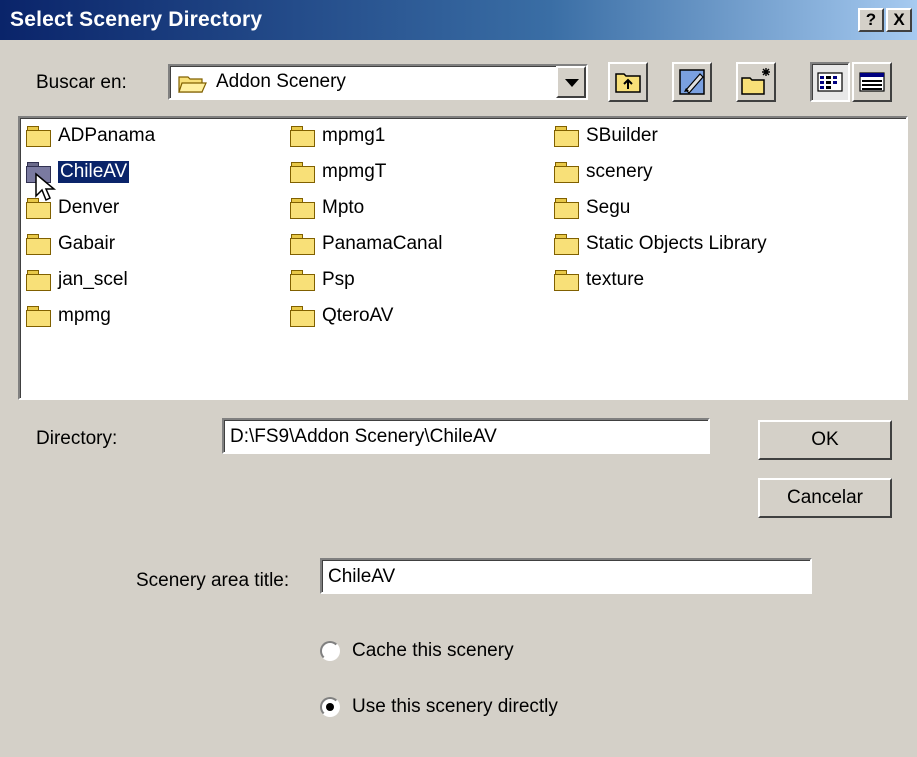  I want to click on folder-item: Mpto, so click(327, 208).